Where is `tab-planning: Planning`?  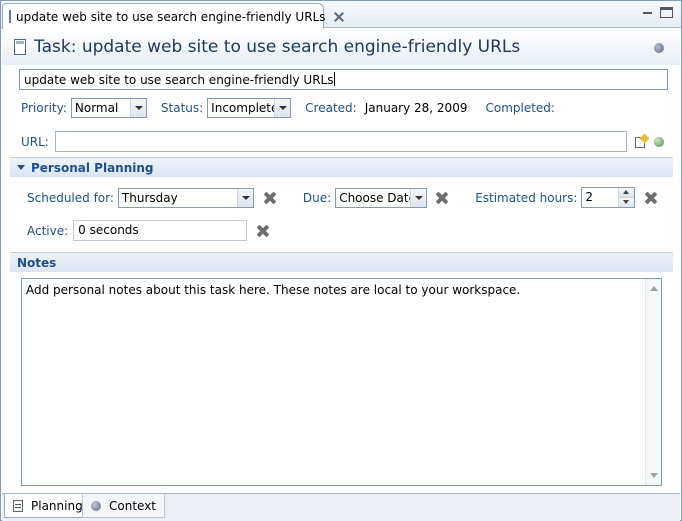 tab-planning: Planning is located at coordinates (48, 506).